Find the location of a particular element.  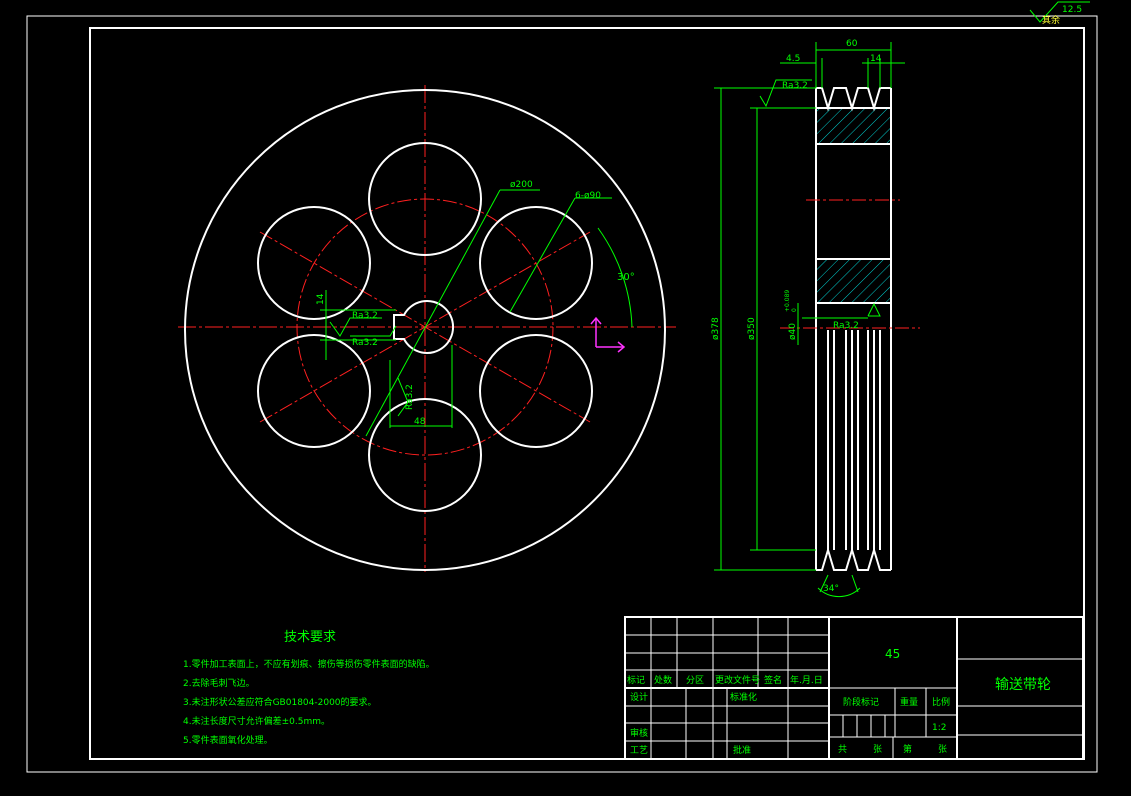

keyway-height-dim: 14 is located at coordinates (321, 299).